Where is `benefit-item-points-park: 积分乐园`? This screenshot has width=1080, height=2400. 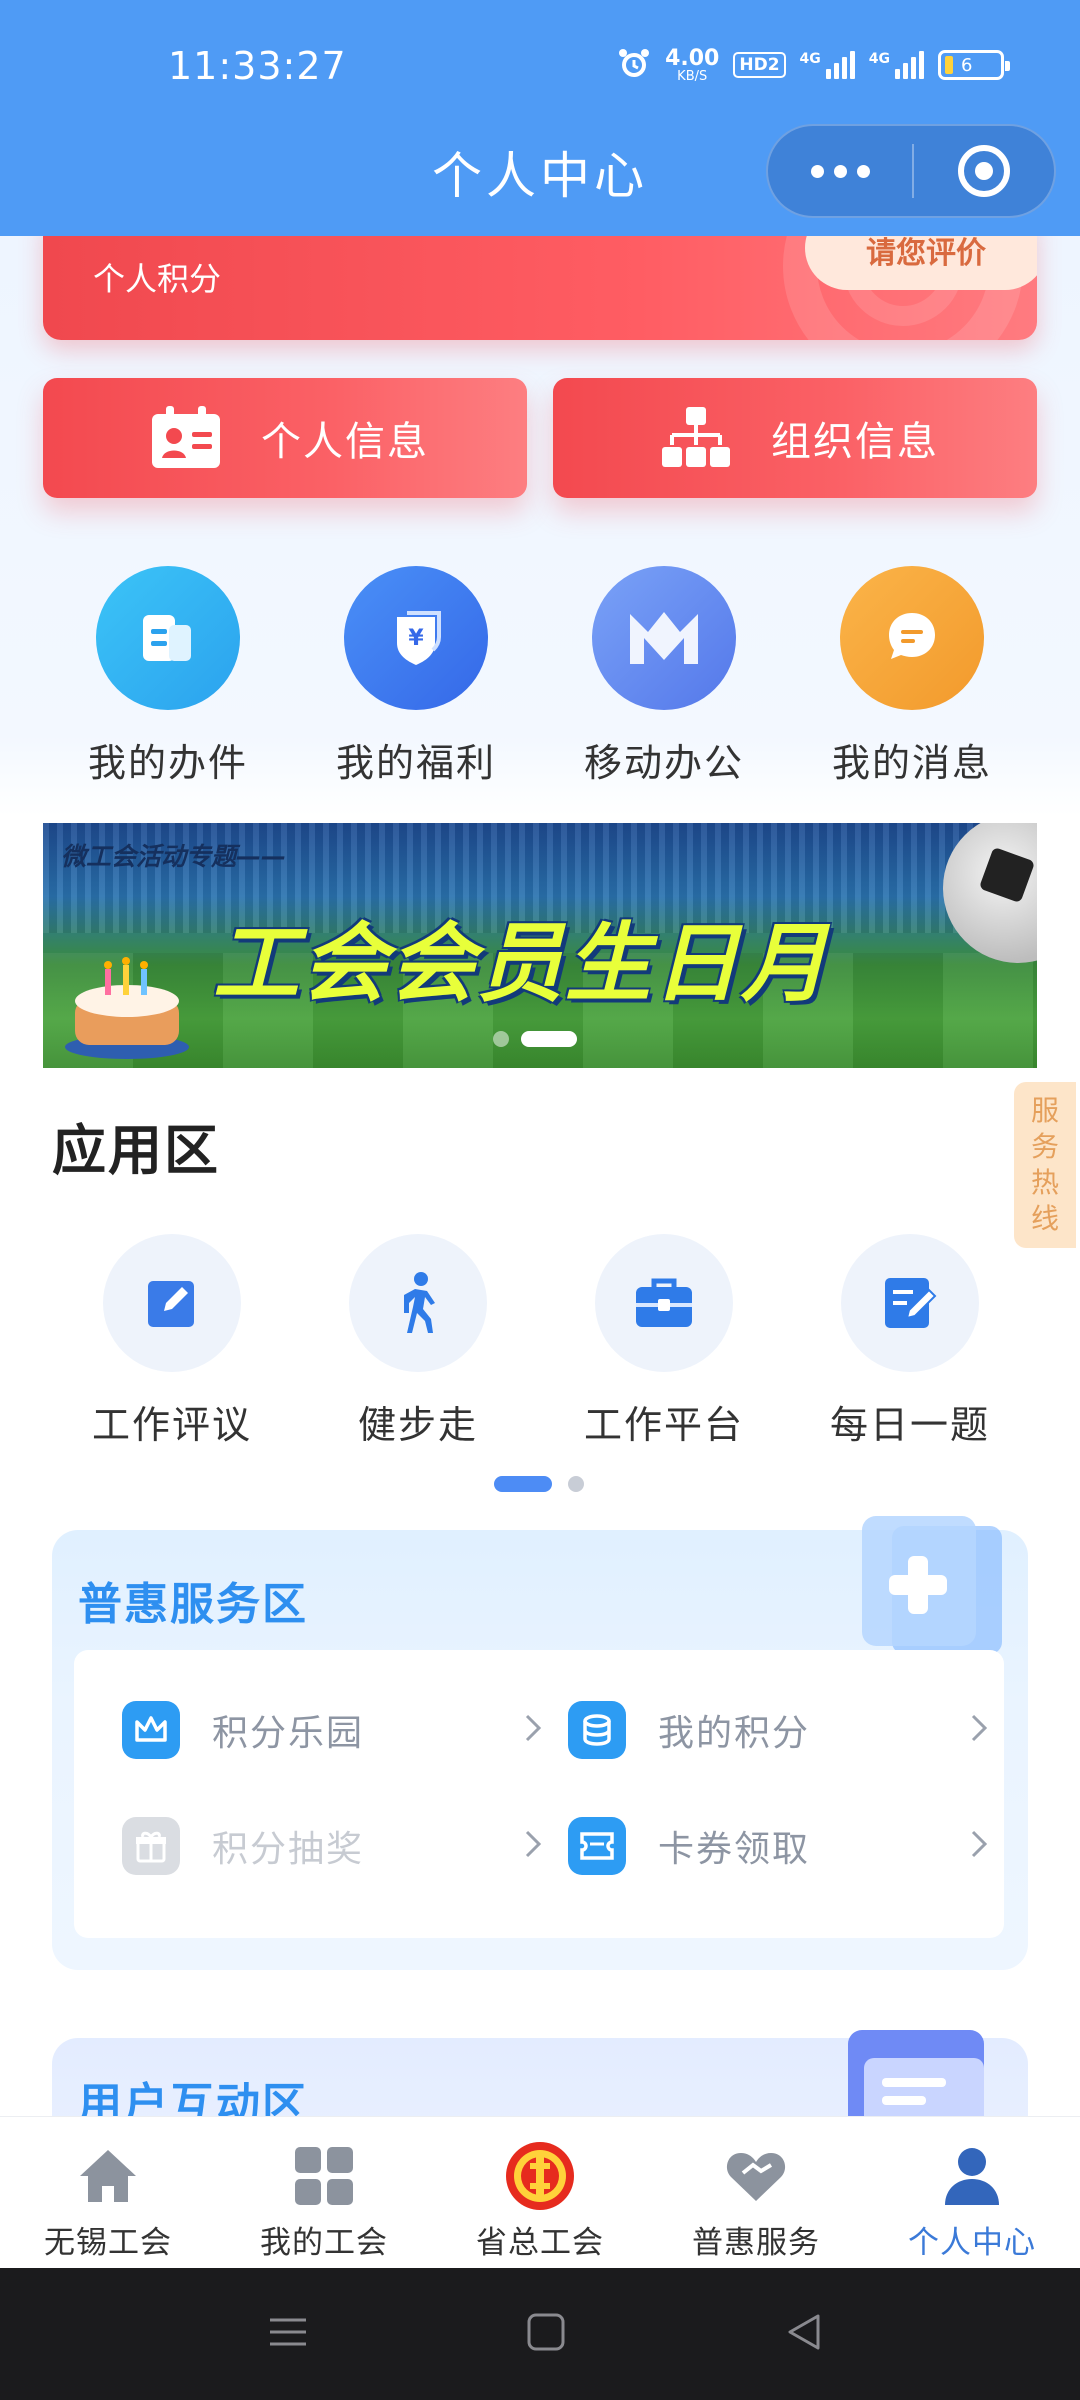 benefit-item-points-park: 积分乐园 is located at coordinates (332, 1730).